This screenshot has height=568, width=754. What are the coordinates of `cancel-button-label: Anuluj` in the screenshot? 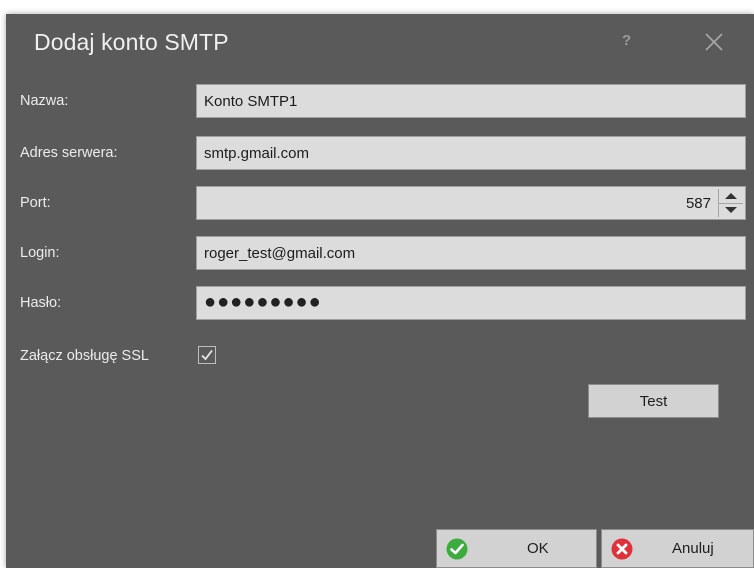 It's located at (693, 548).